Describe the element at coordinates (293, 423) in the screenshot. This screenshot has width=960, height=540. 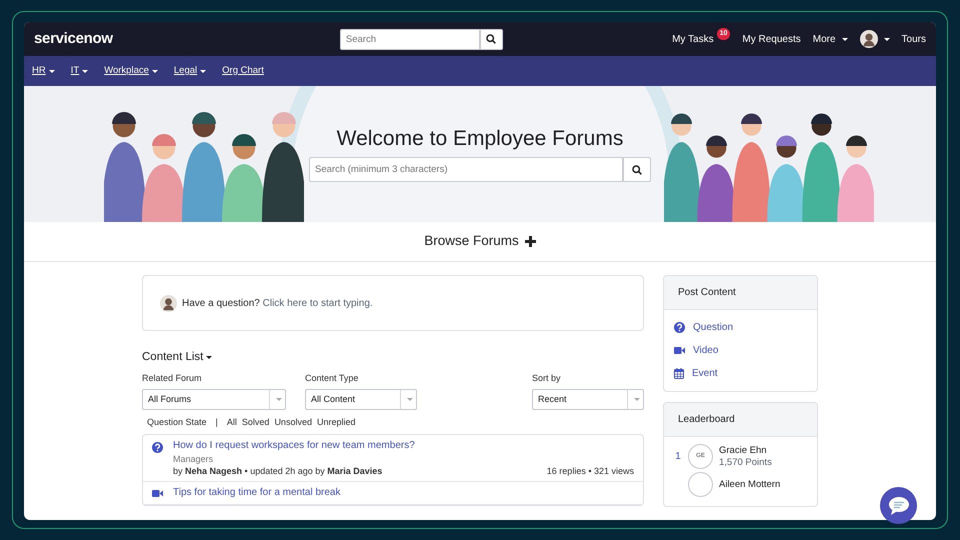
I see `filter-link: Unsolved` at that location.